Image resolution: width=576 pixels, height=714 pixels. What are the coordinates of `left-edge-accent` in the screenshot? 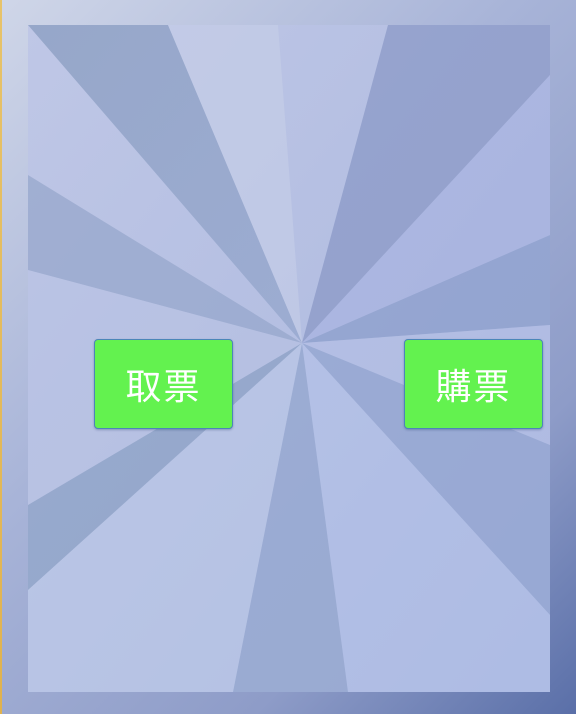 It's located at (1, 357).